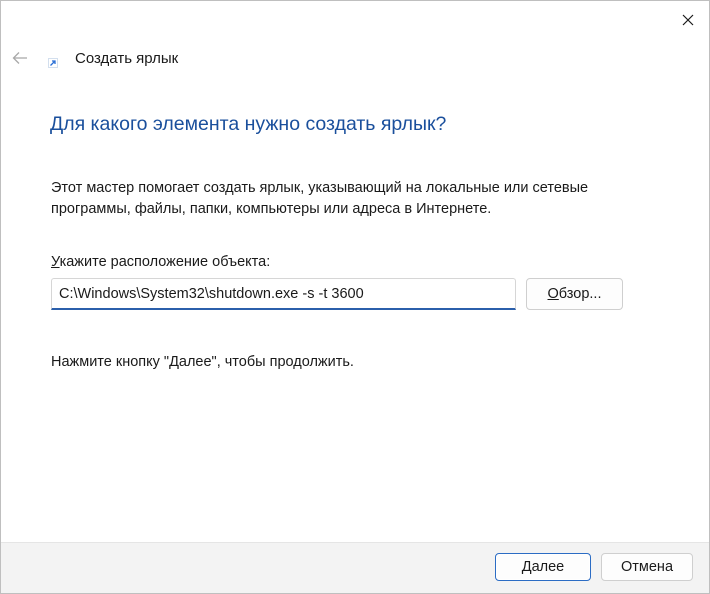 This screenshot has width=710, height=594. I want to click on close-button, so click(688, 20).